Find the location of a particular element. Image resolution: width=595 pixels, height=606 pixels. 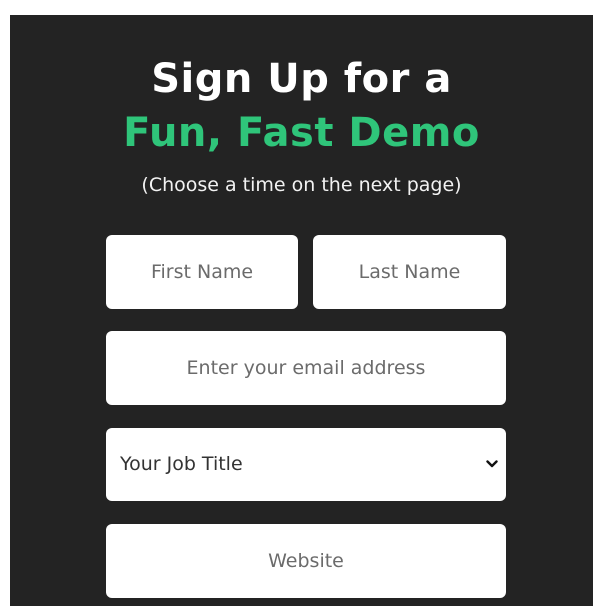

title-line-2: Fun, Fast Demo is located at coordinates (301, 133).